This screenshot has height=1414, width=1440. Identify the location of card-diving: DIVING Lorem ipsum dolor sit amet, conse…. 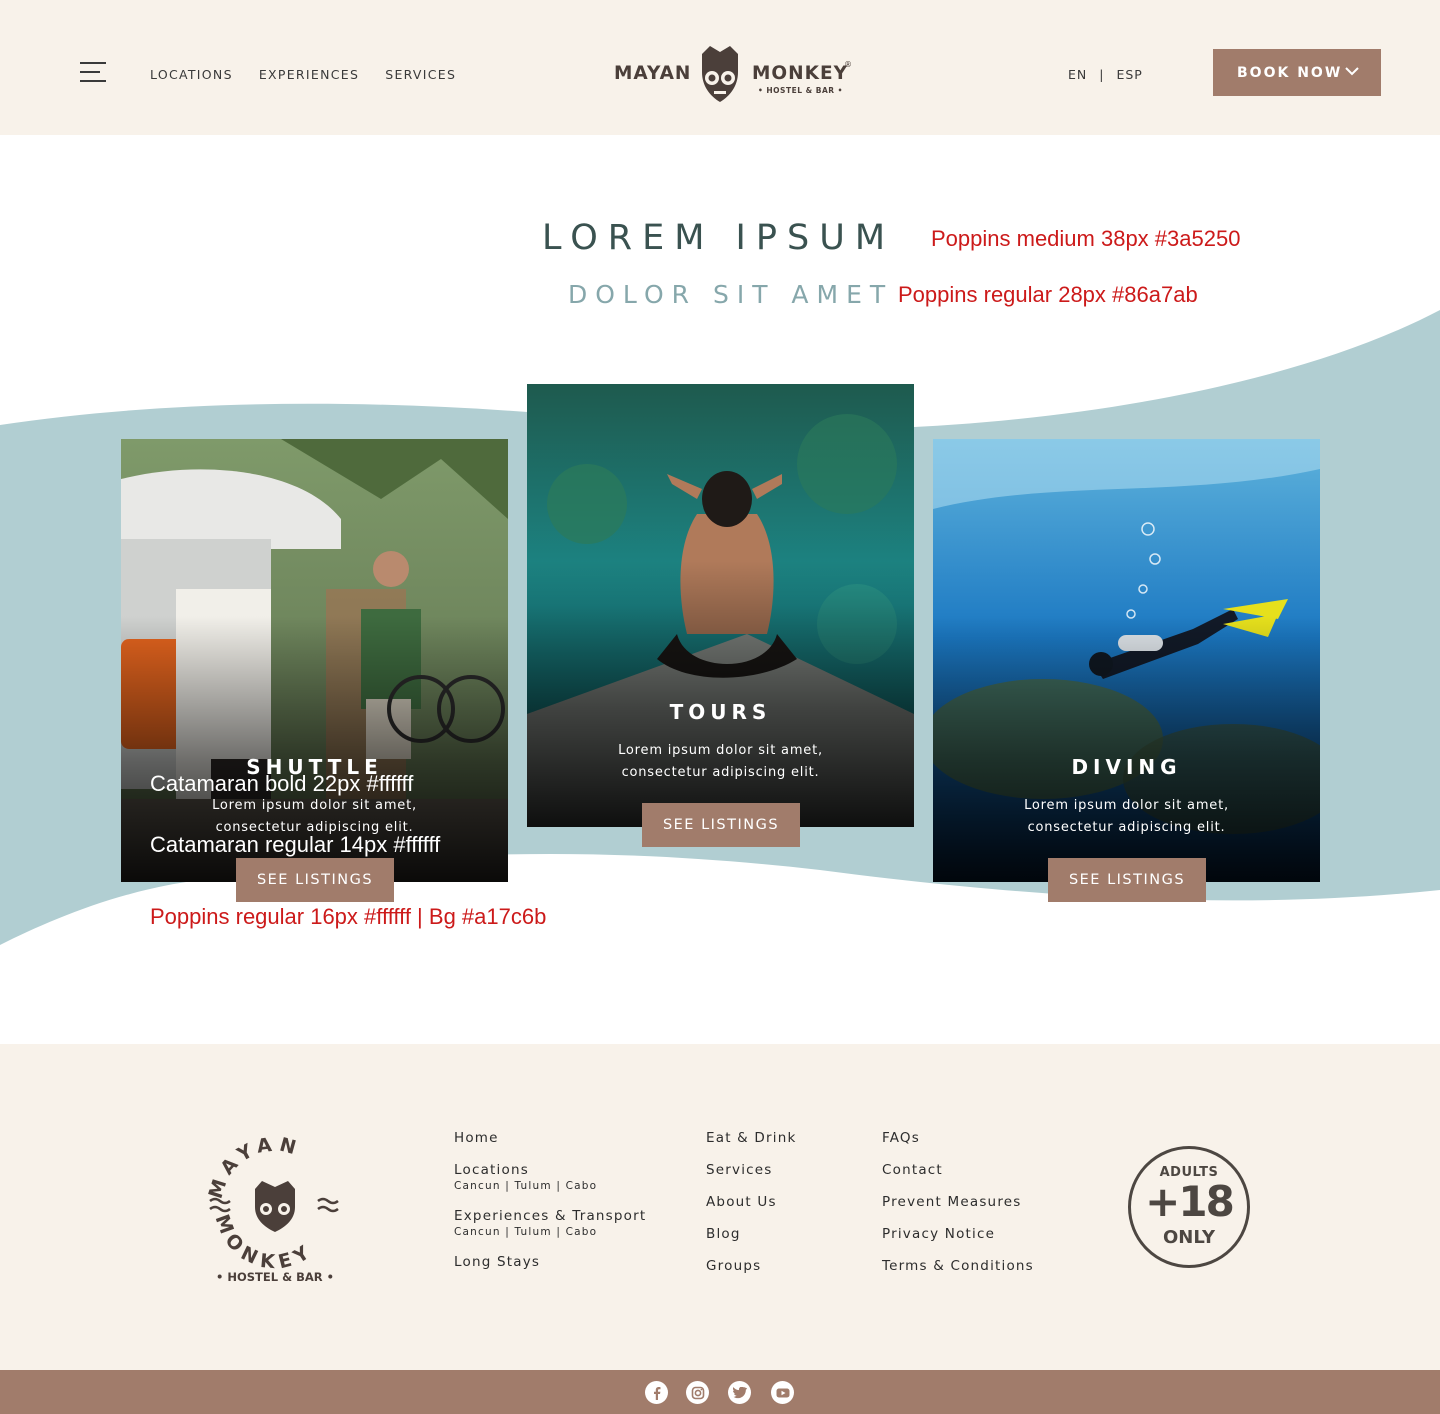
(1126, 660).